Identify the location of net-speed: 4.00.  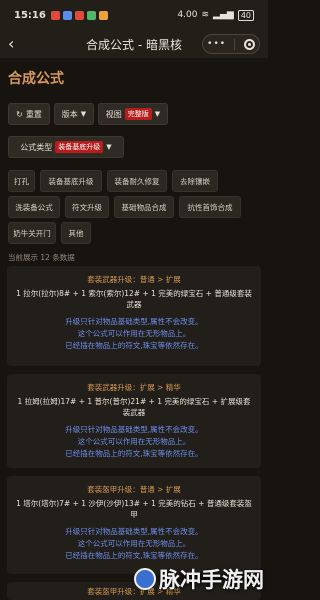
(187, 15).